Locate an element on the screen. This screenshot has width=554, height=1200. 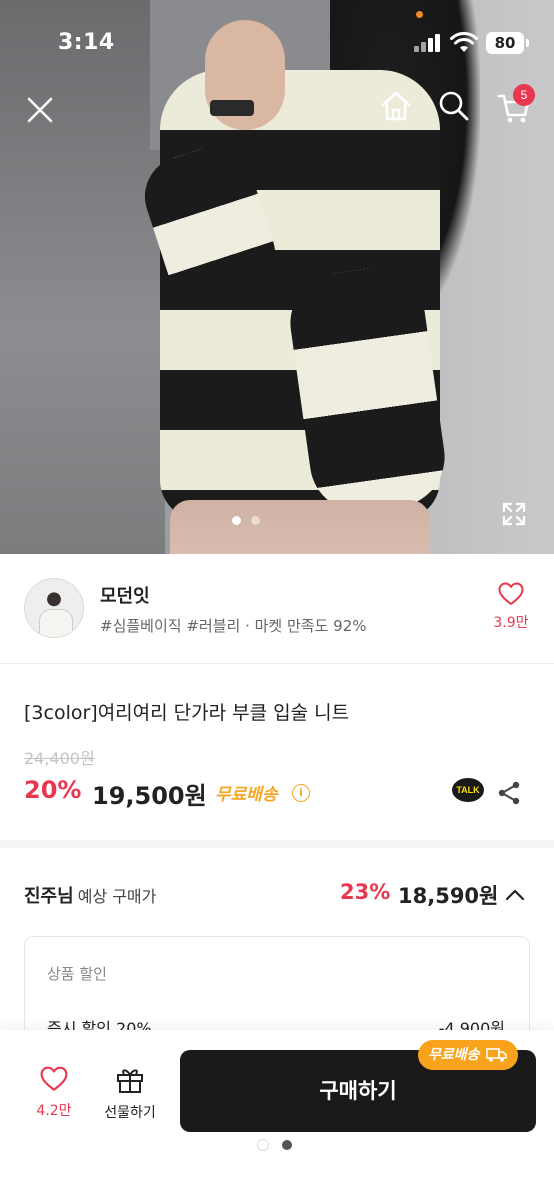
fullscreen-button is located at coordinates (514, 514).